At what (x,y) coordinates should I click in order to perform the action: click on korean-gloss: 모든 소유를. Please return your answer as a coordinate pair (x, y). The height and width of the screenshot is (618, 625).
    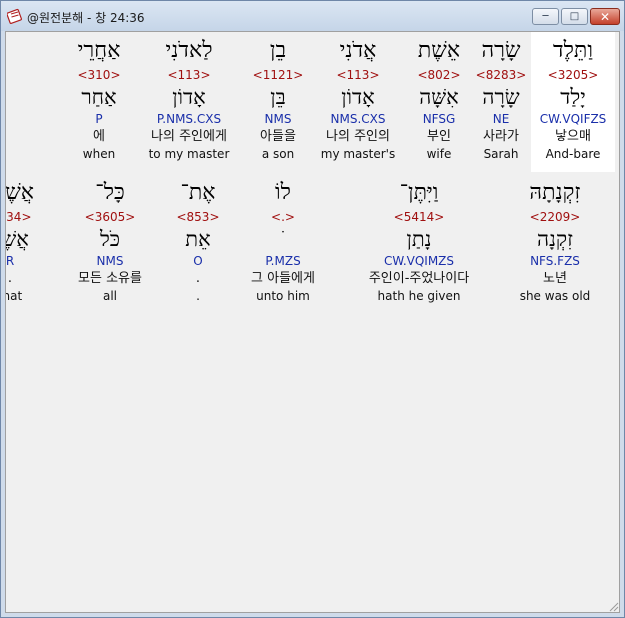
    Looking at the image, I should click on (110, 278).